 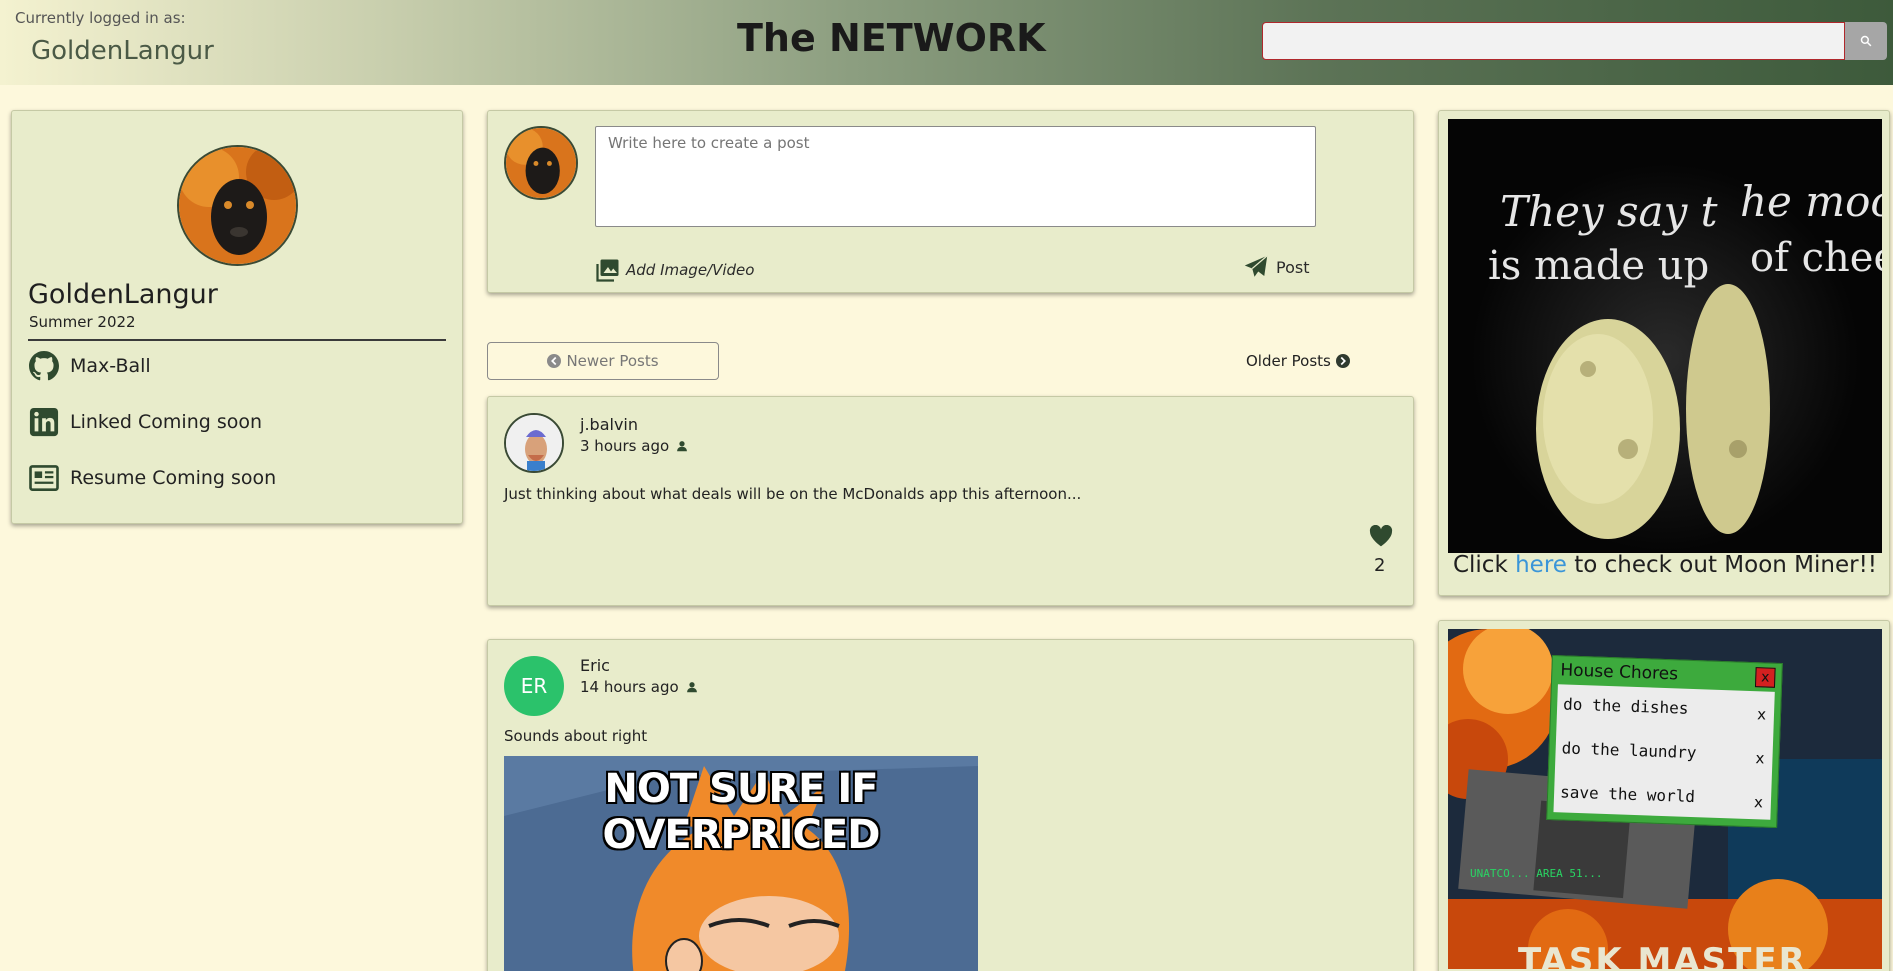 What do you see at coordinates (100, 18) in the screenshot?
I see `logged-in-label: Currently logged in as:` at bounding box center [100, 18].